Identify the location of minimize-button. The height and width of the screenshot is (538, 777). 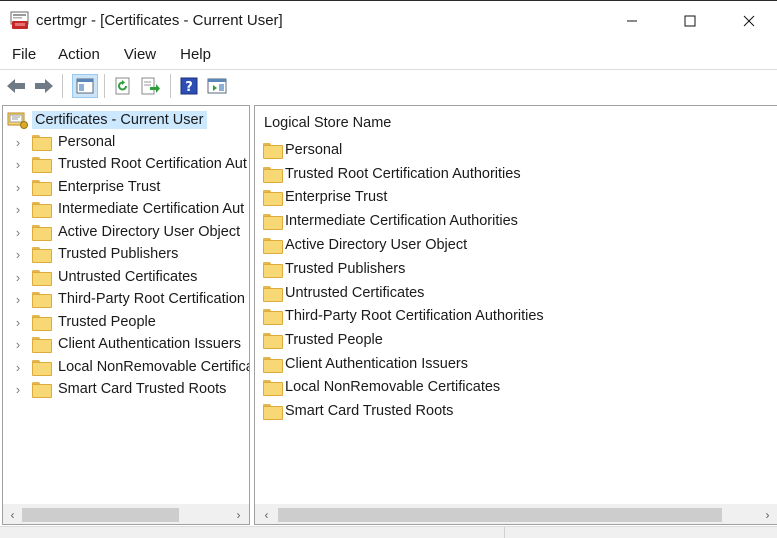
(632, 21).